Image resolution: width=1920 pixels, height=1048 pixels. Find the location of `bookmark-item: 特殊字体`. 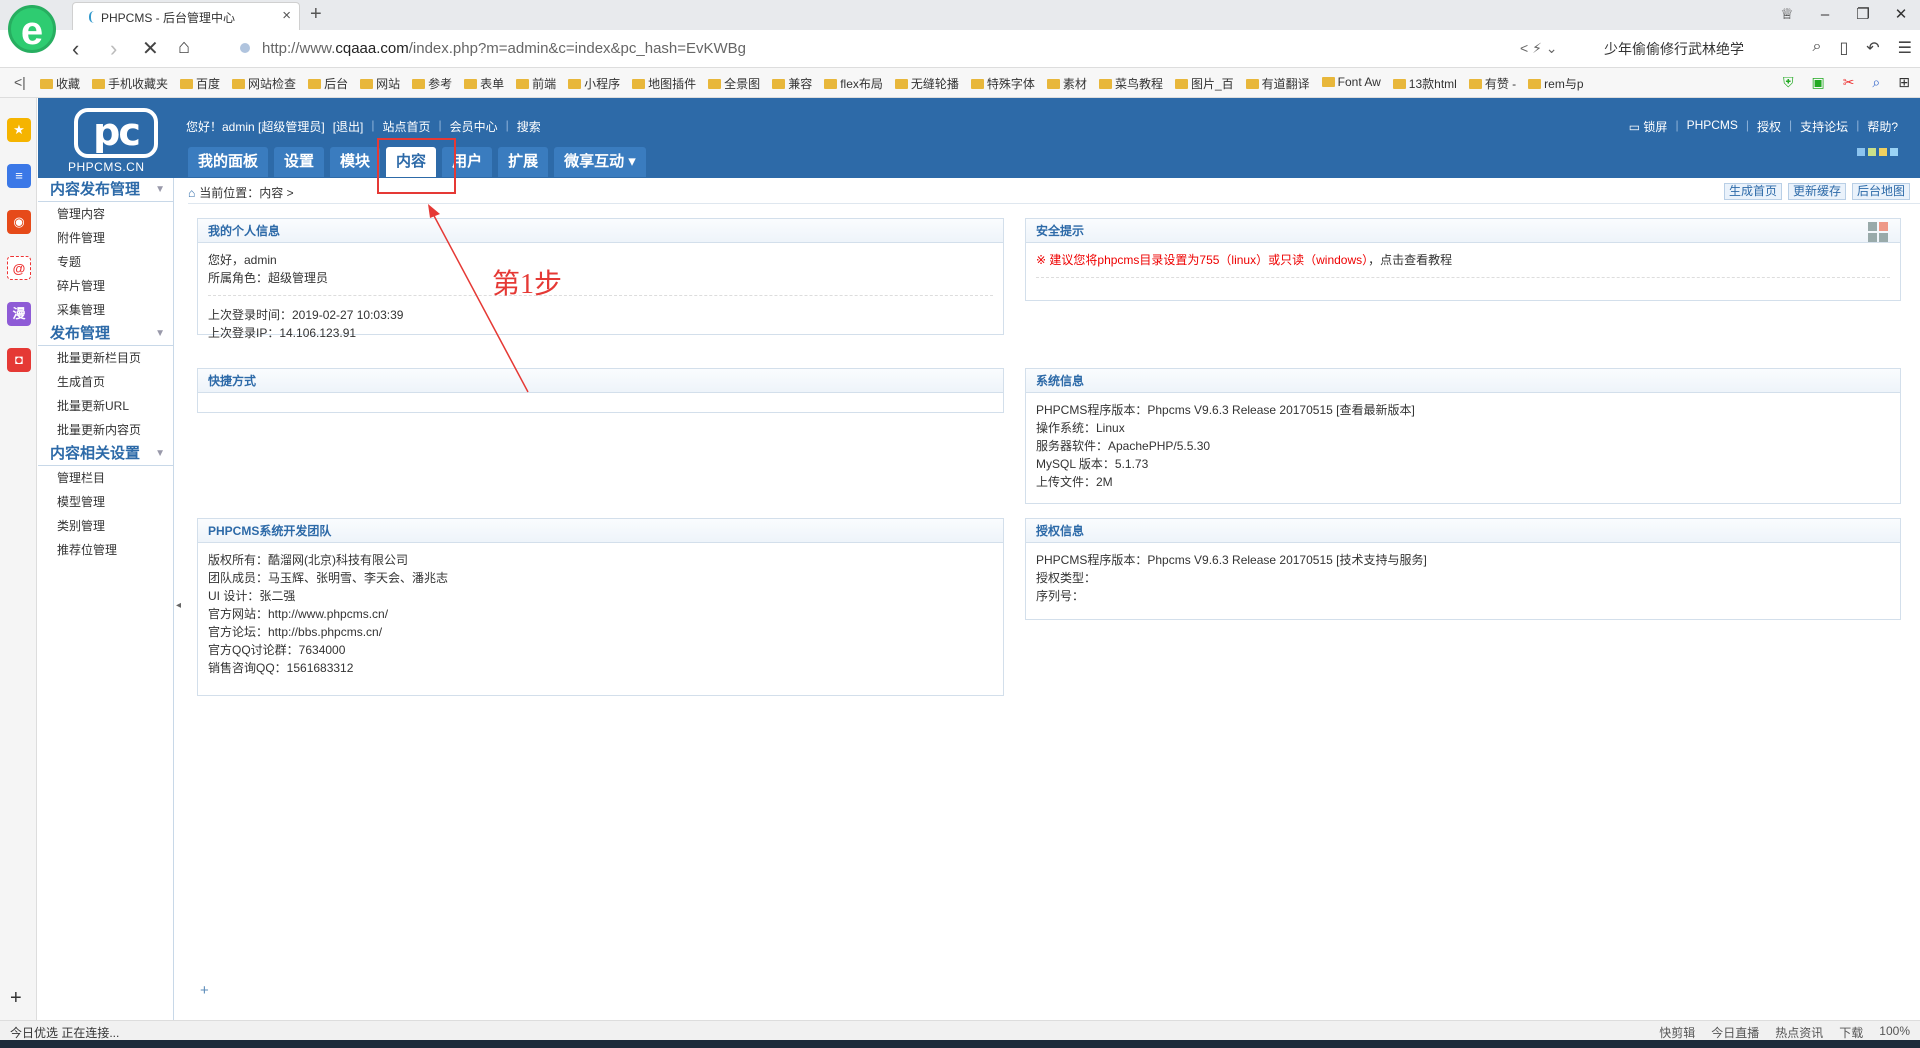

bookmark-item: 特殊字体 is located at coordinates (1003, 83).